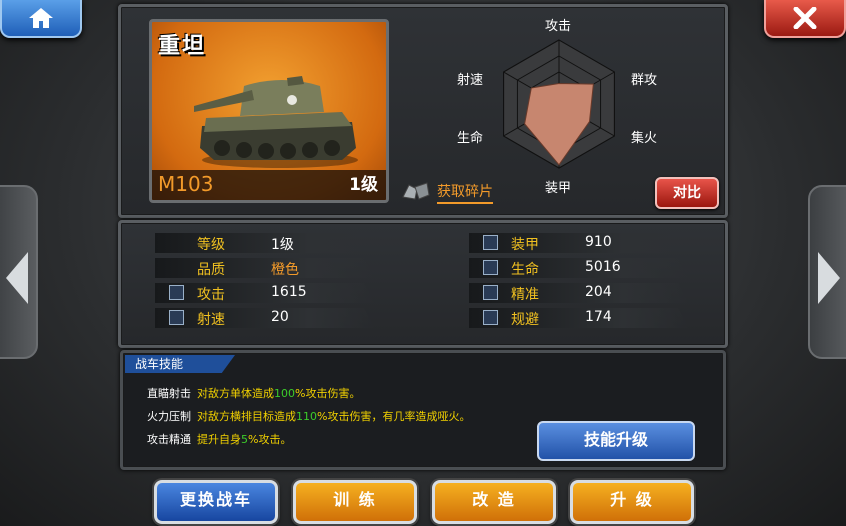 The width and height of the screenshot is (846, 526). I want to click on stat-value: 5016, so click(603, 267).